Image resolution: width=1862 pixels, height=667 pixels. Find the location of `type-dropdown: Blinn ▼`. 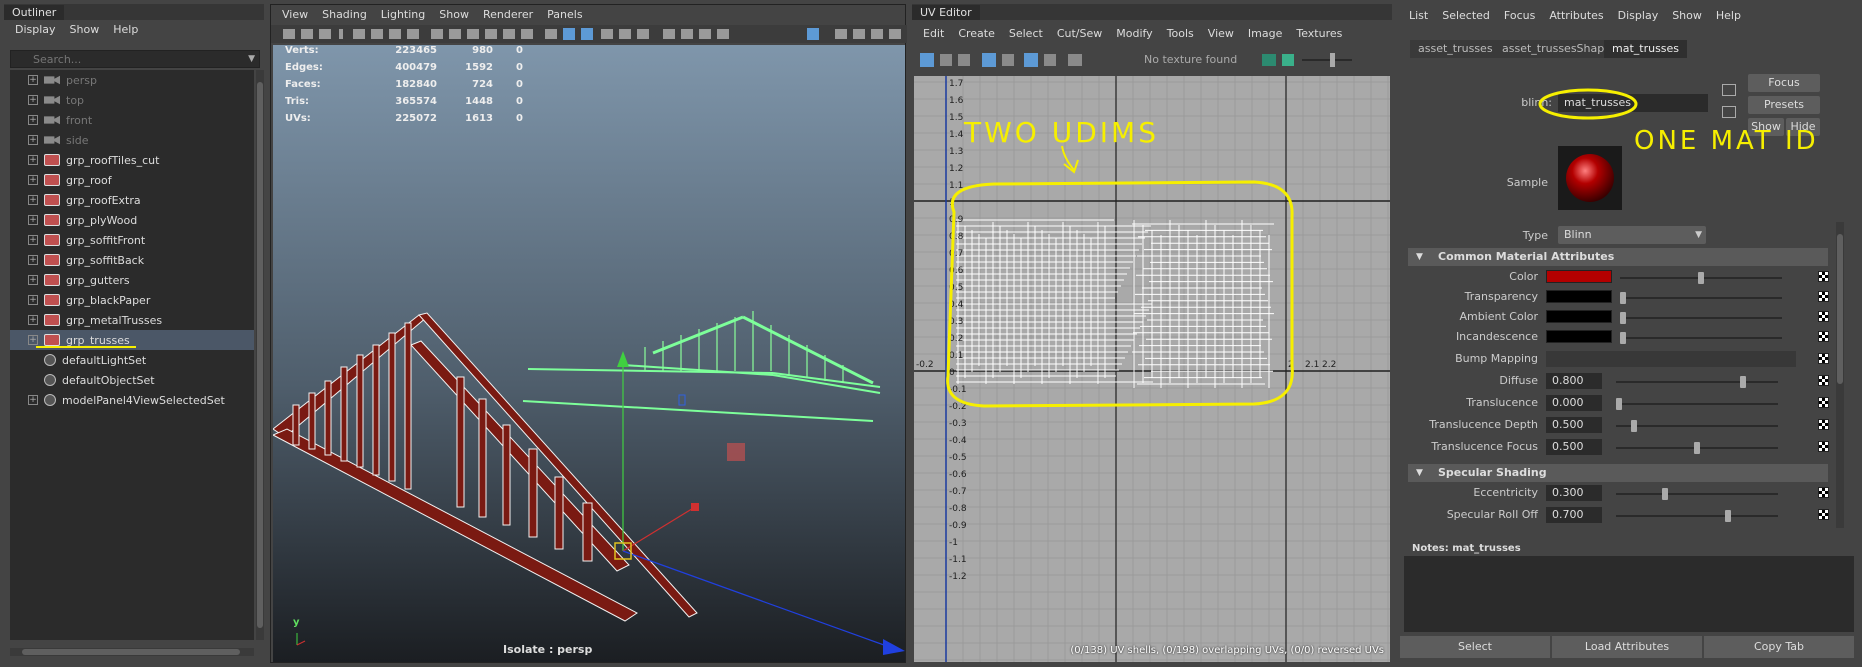

type-dropdown: Blinn ▼ is located at coordinates (1632, 235).